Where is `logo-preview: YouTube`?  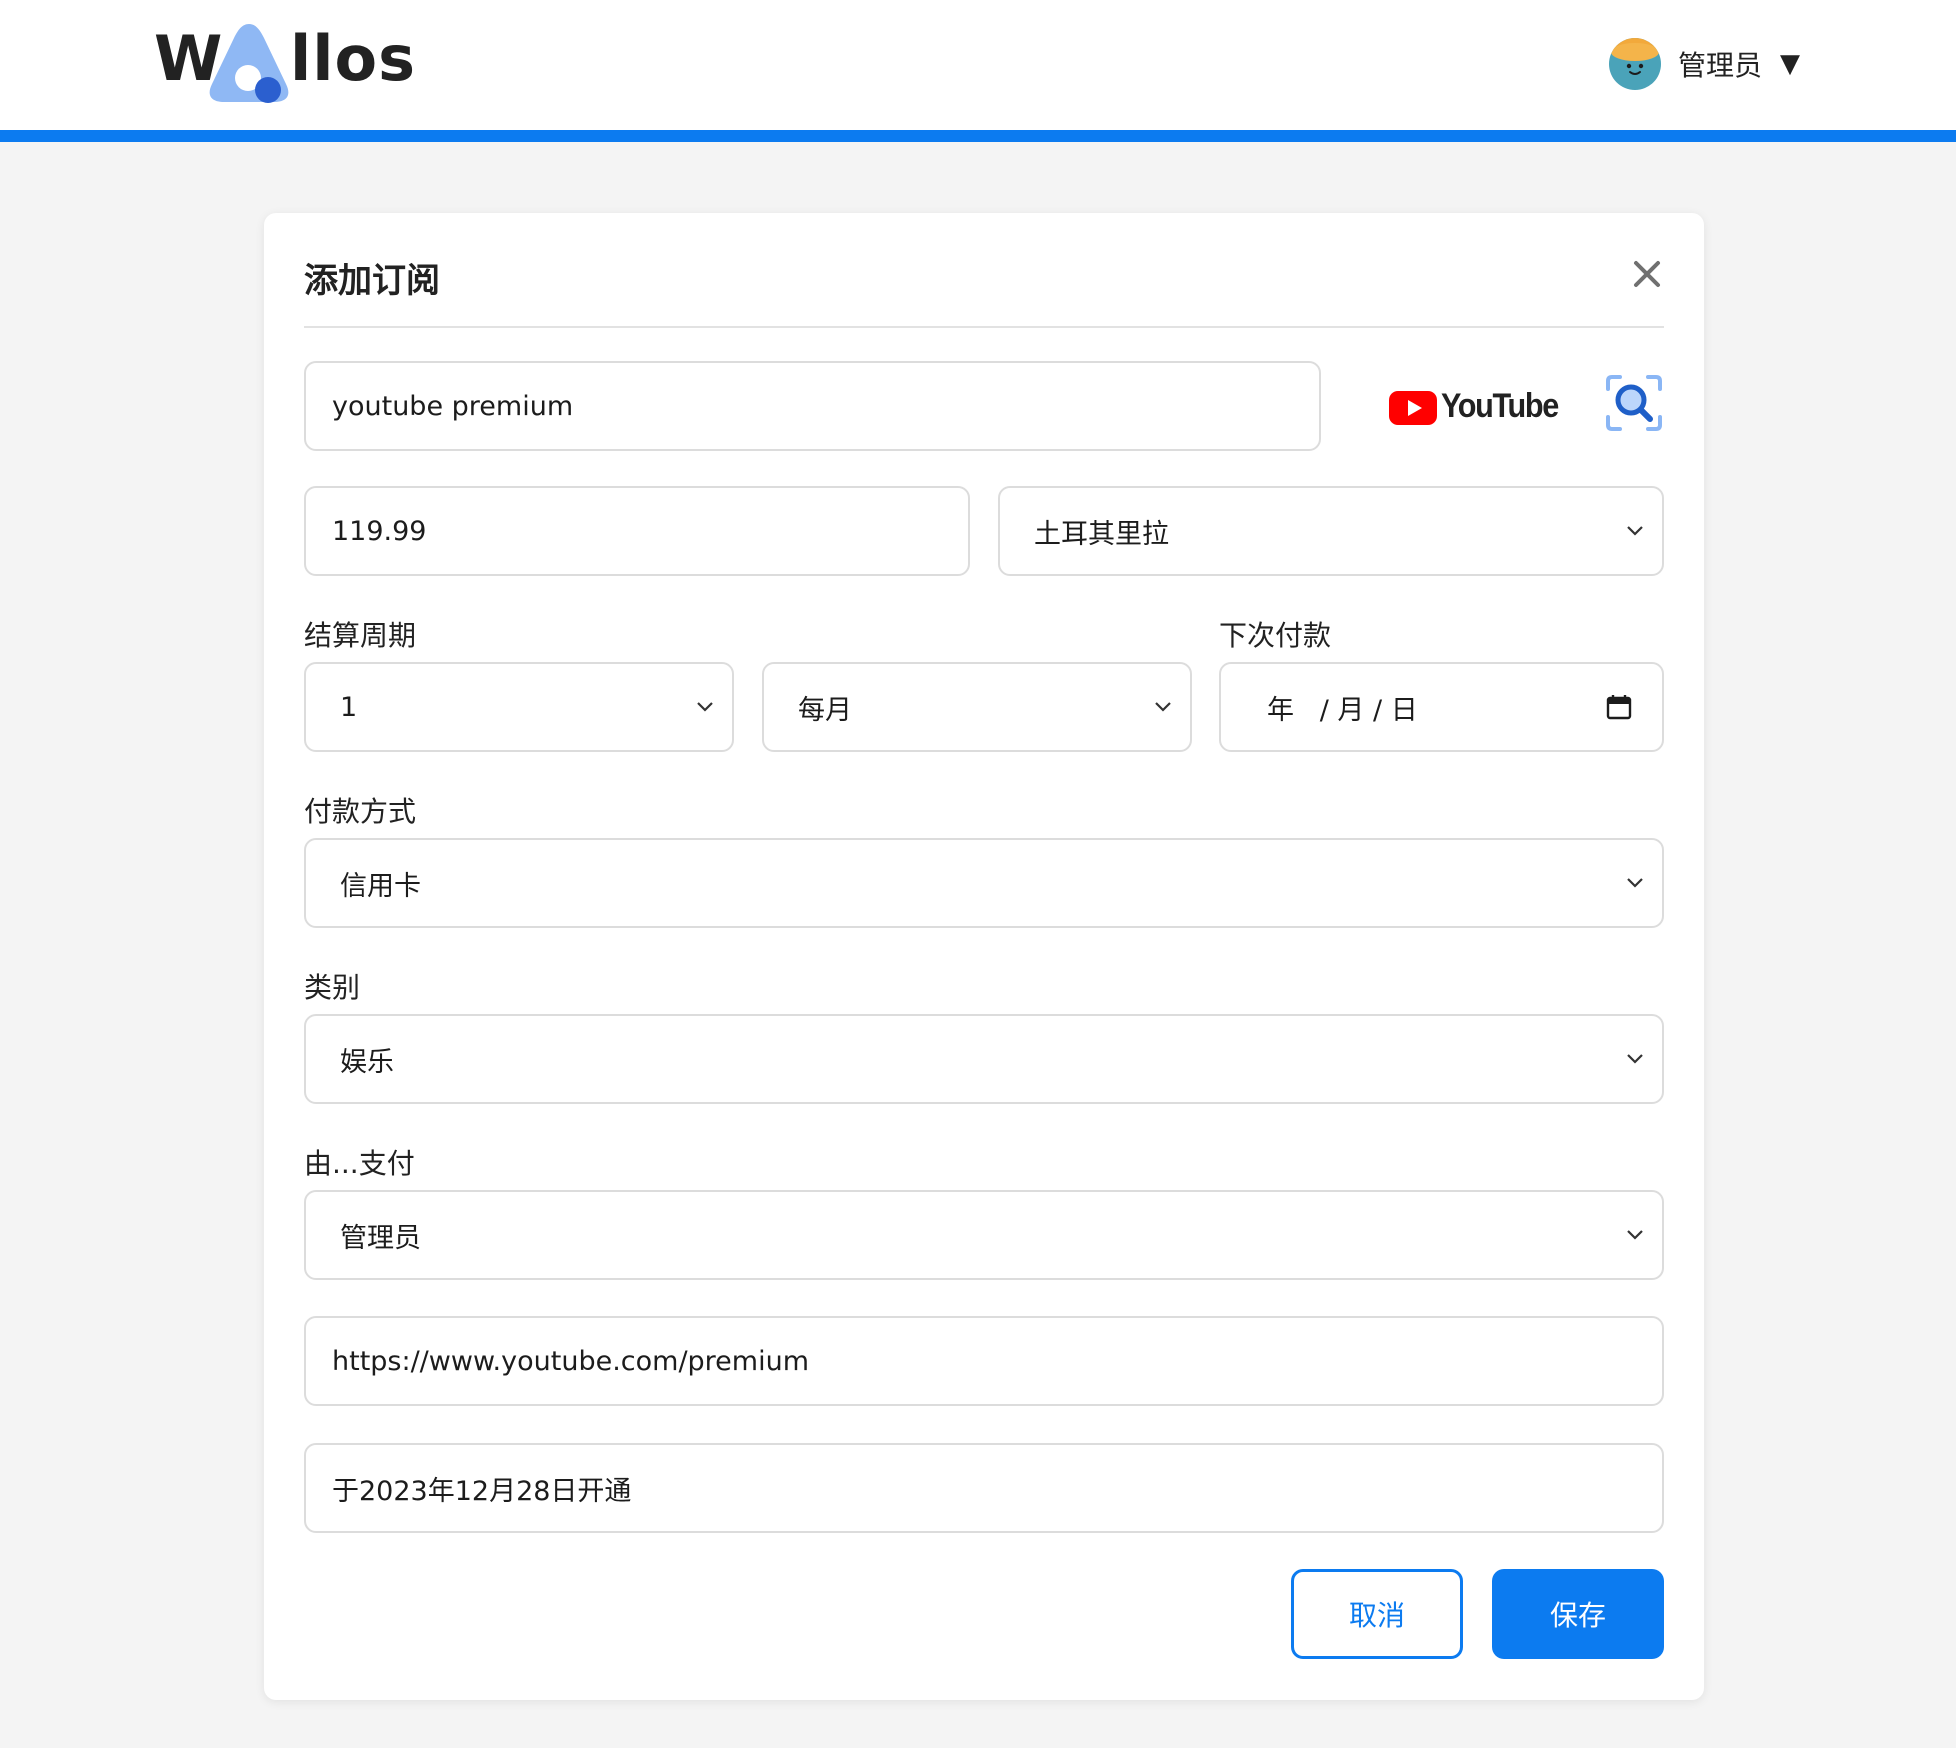 logo-preview: YouTube is located at coordinates (1474, 405).